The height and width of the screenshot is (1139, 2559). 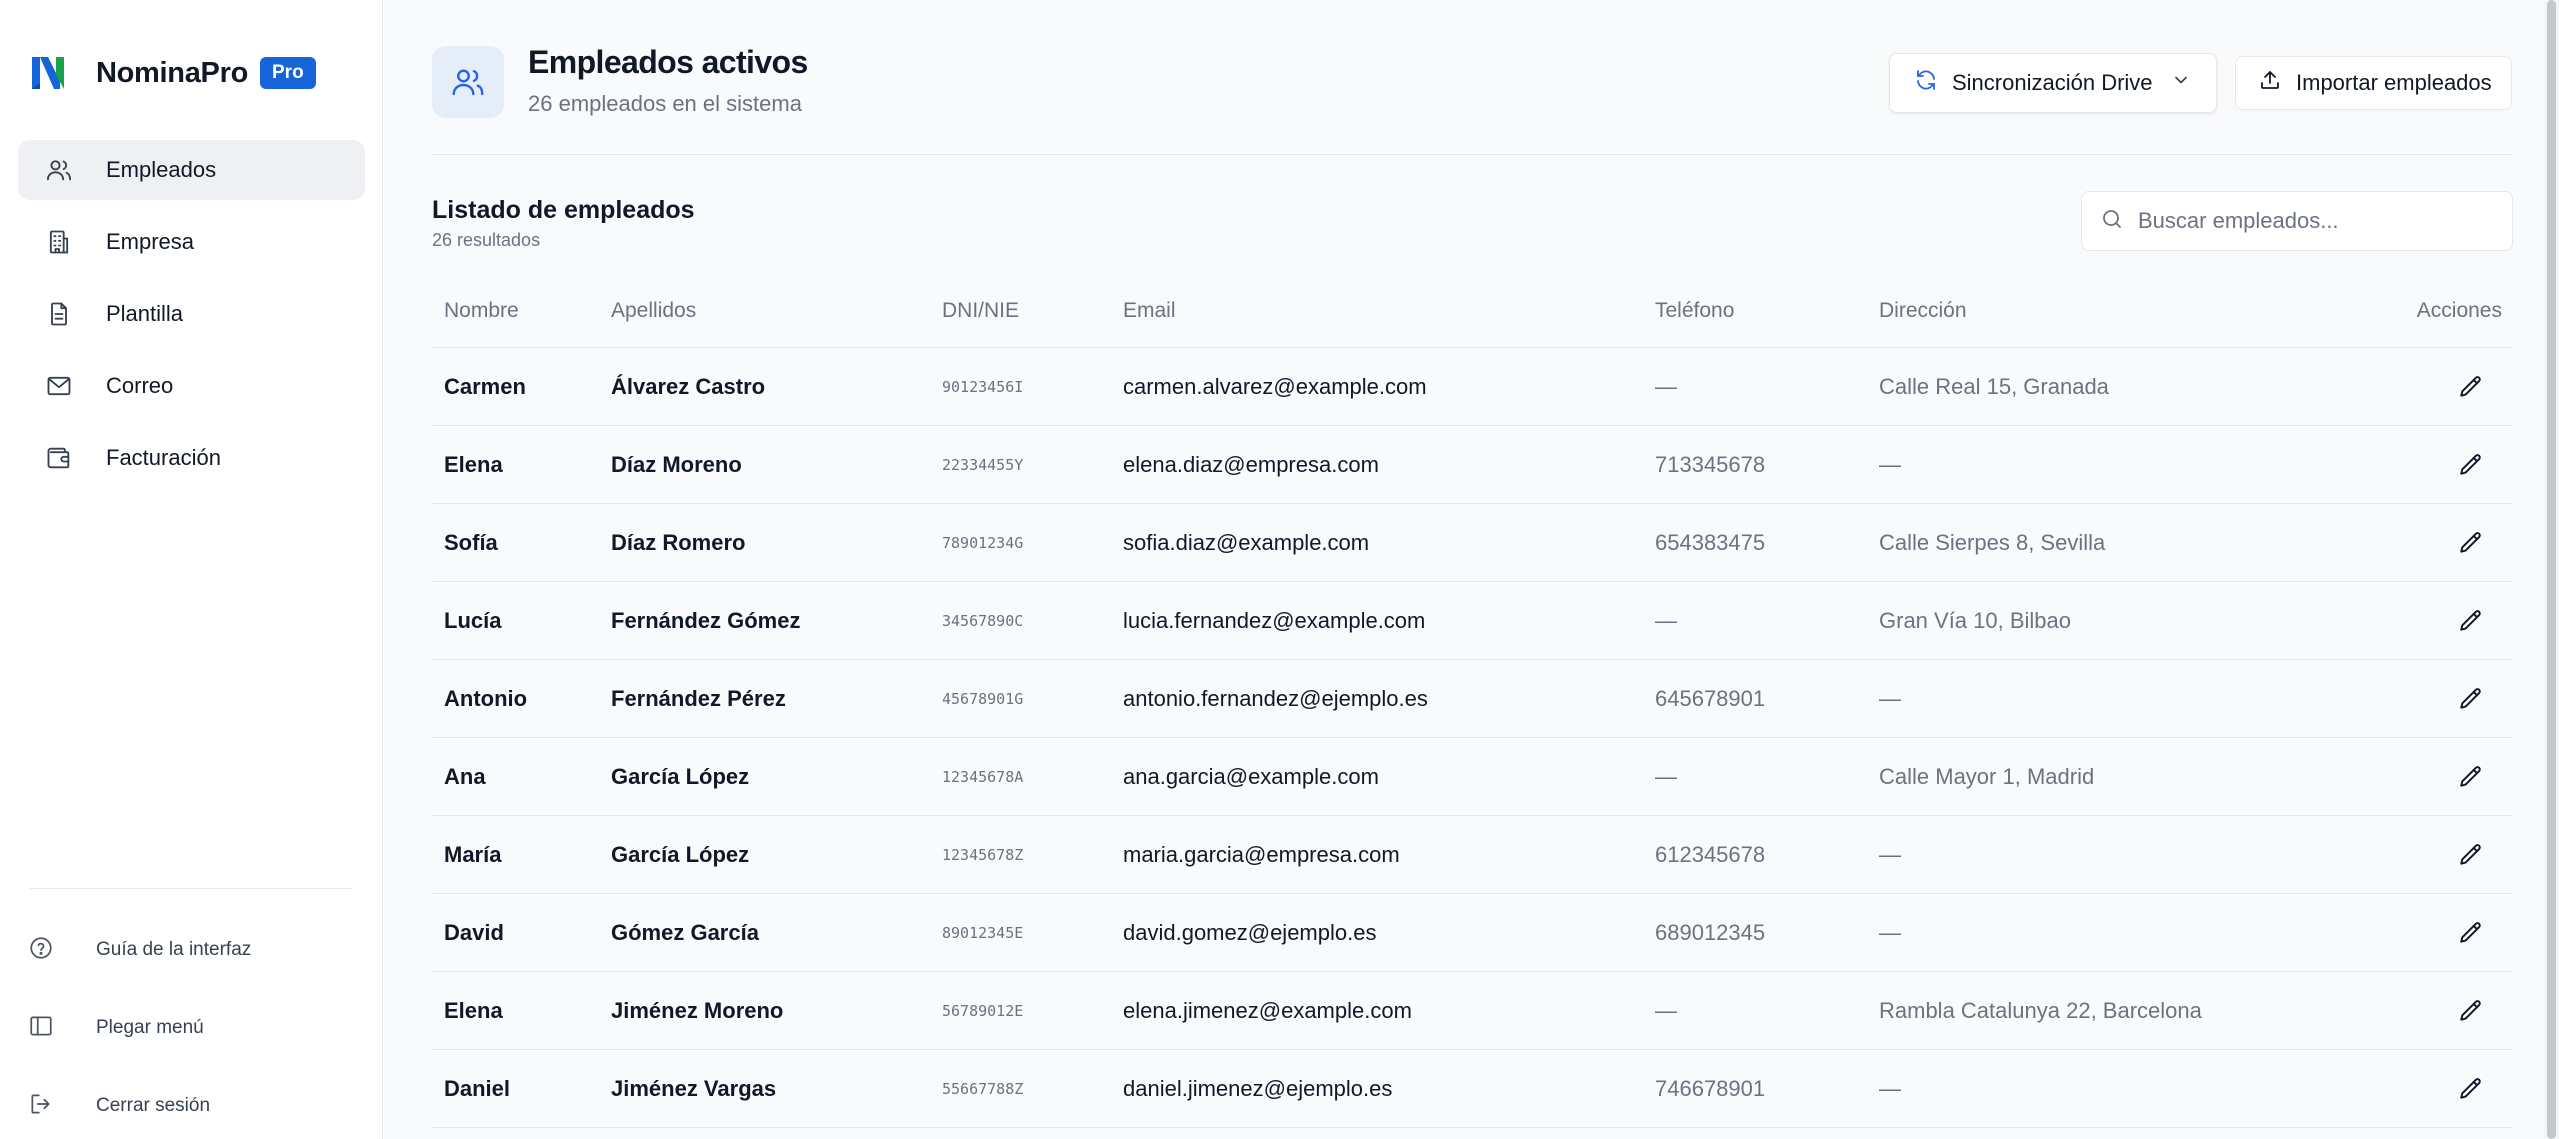 What do you see at coordinates (983, 1010) in the screenshot?
I see `dni-cell: 56789012E` at bounding box center [983, 1010].